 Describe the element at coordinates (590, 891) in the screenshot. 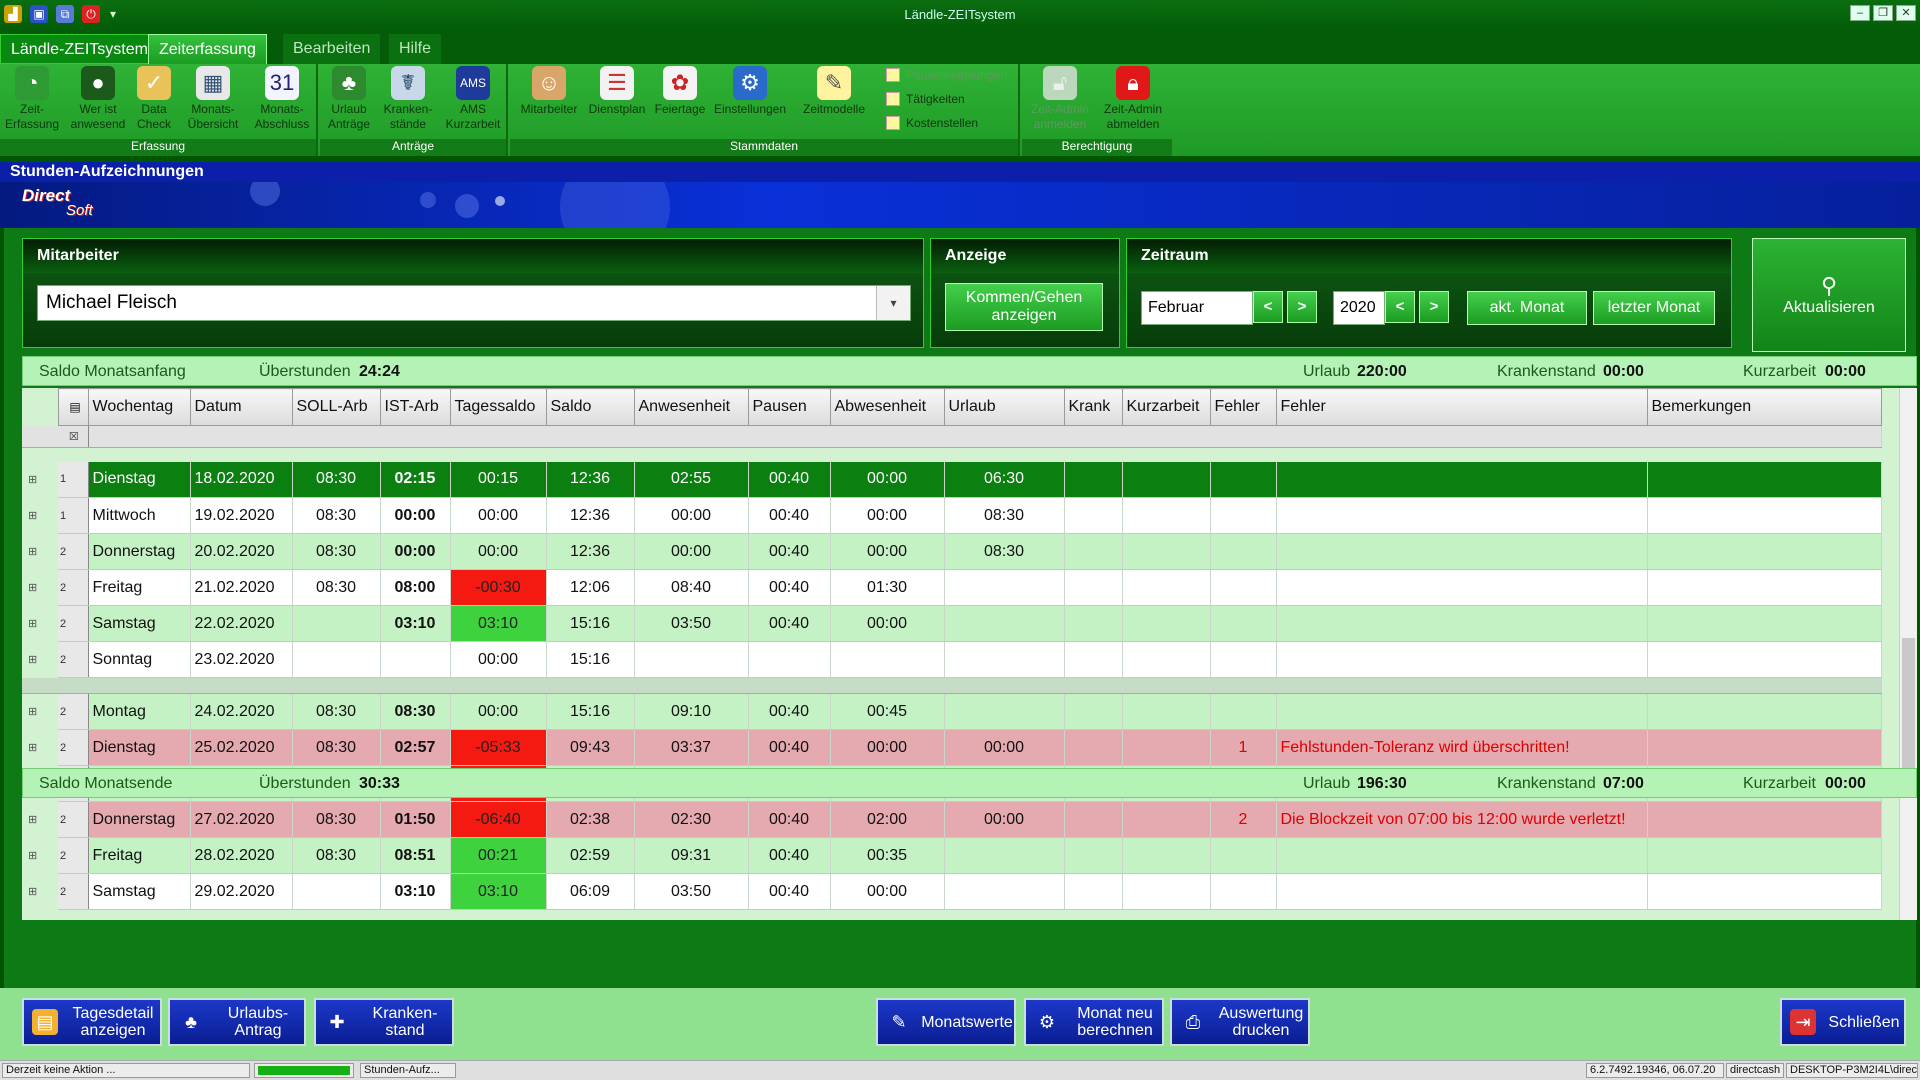

I see `cell-saldo: 06:09` at that location.